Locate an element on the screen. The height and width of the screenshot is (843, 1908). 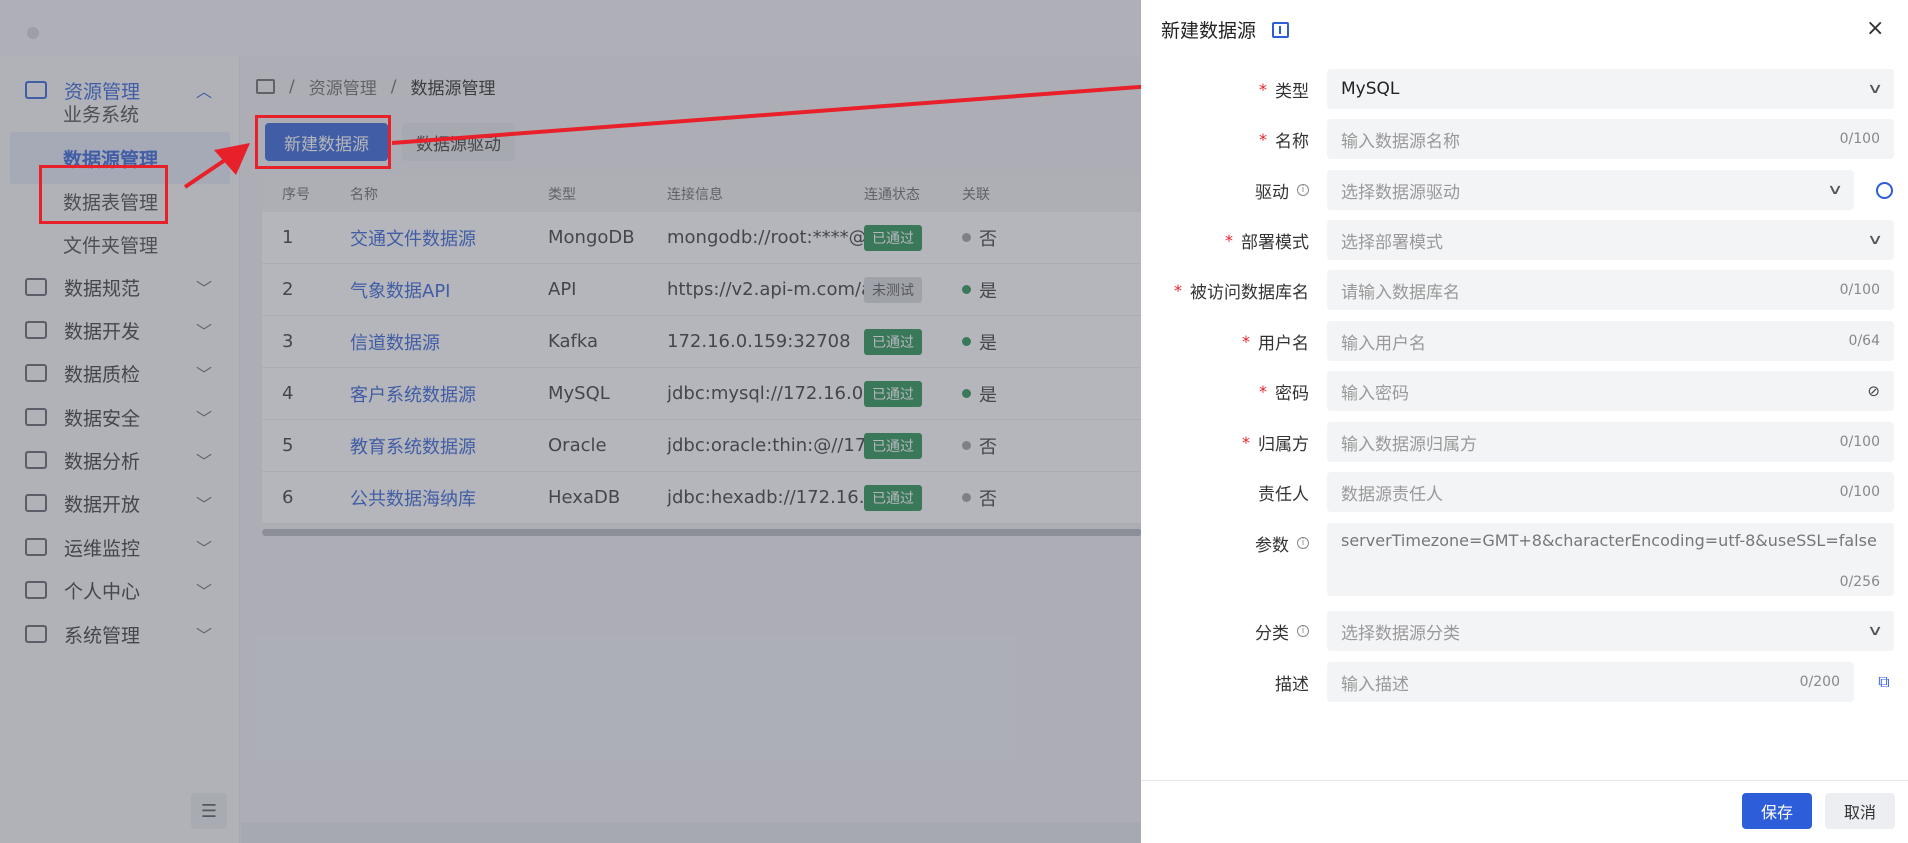
form-row-desc: 描述 输入描述 0/200 ⧉ is located at coordinates (1524, 682).